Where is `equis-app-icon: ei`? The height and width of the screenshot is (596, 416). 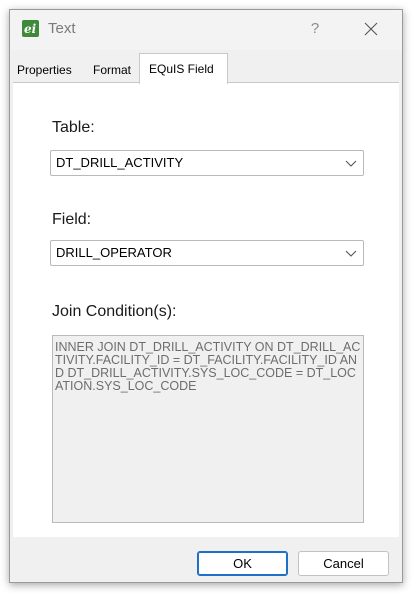 equis-app-icon: ei is located at coordinates (30, 28).